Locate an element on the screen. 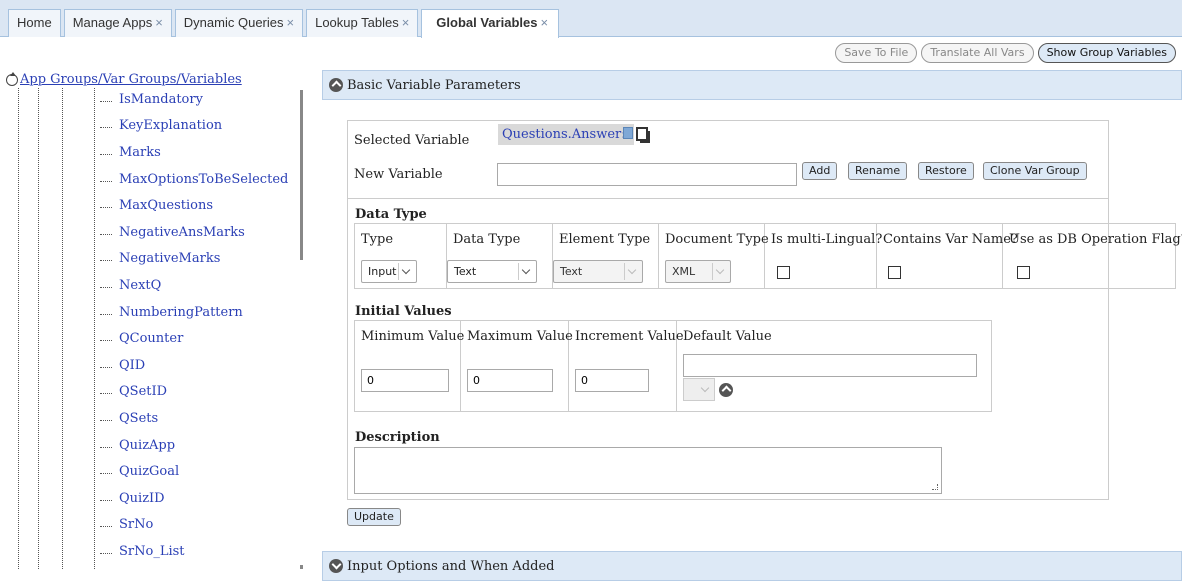 The height and width of the screenshot is (581, 1182). tree-item-marks: Marks is located at coordinates (194, 152).